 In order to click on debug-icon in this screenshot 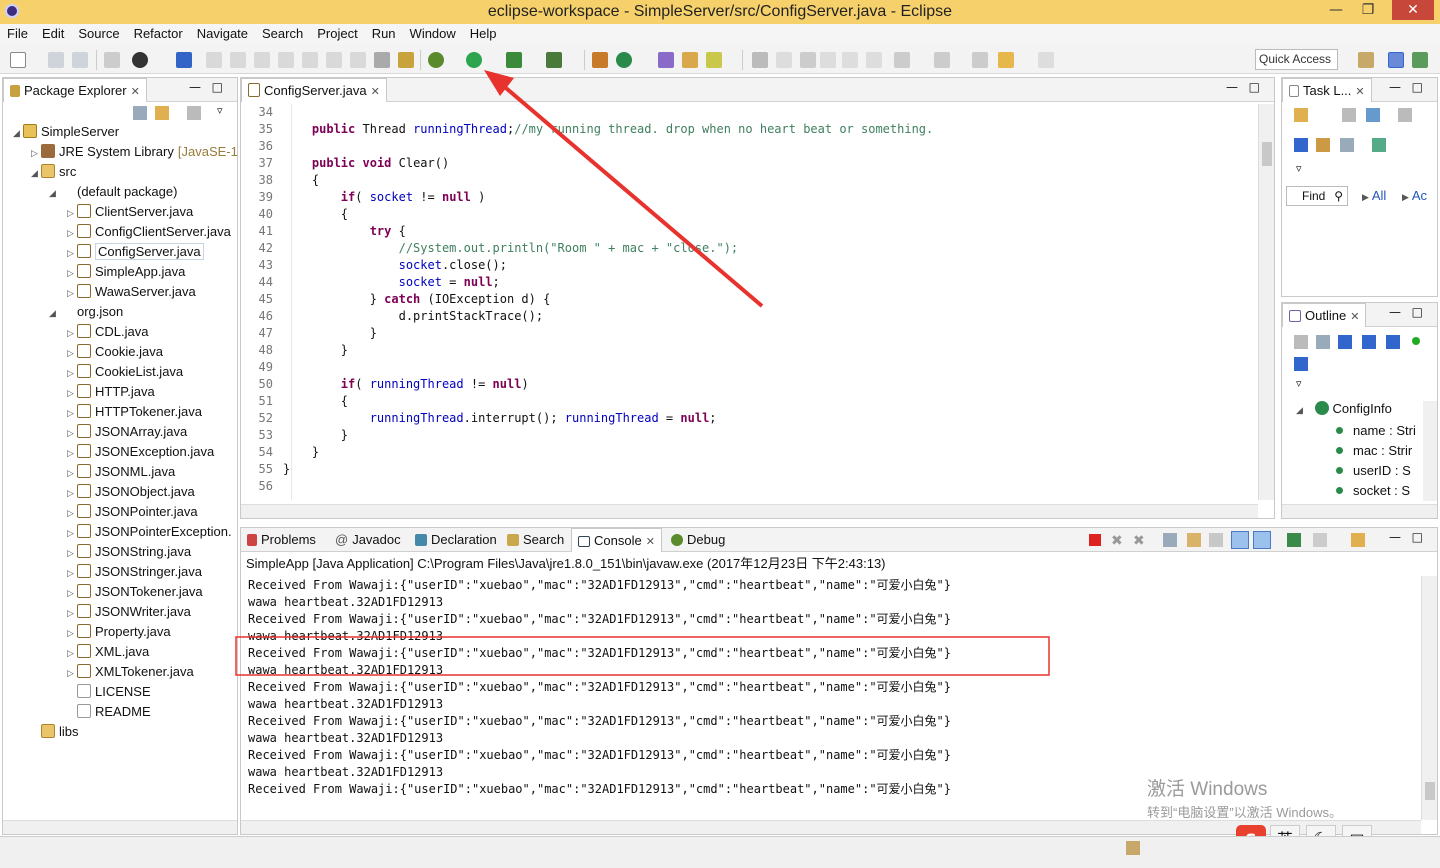, I will do `click(436, 60)`.